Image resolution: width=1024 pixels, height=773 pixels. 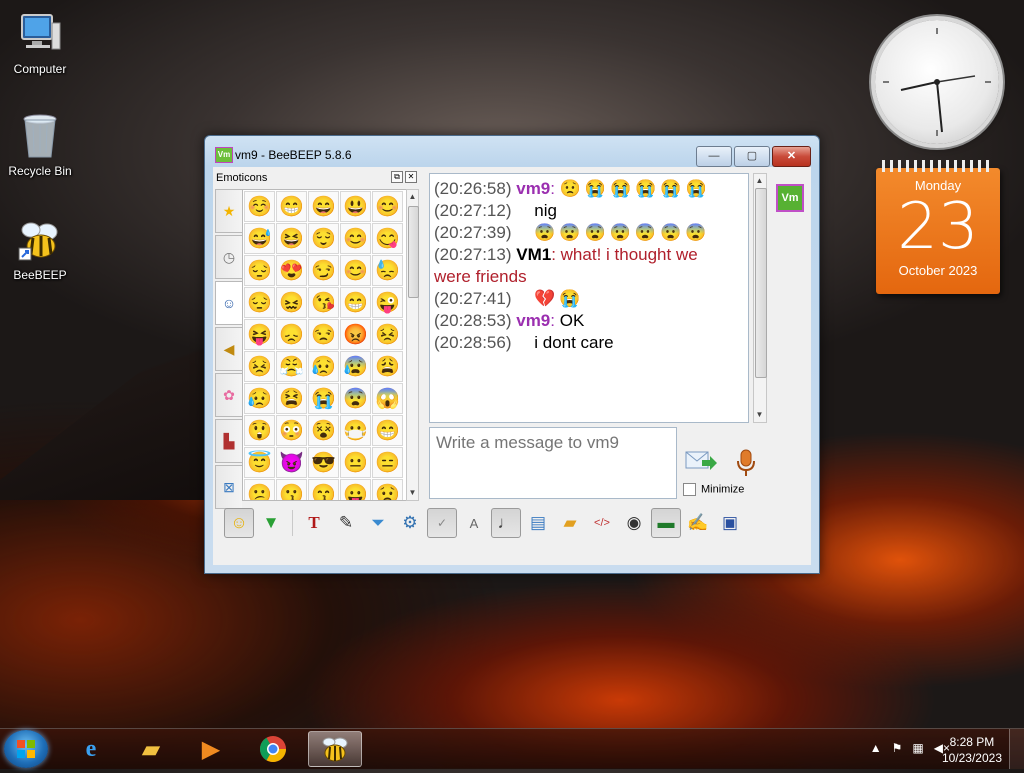 I want to click on user-avatar: Vm, so click(x=790, y=198).